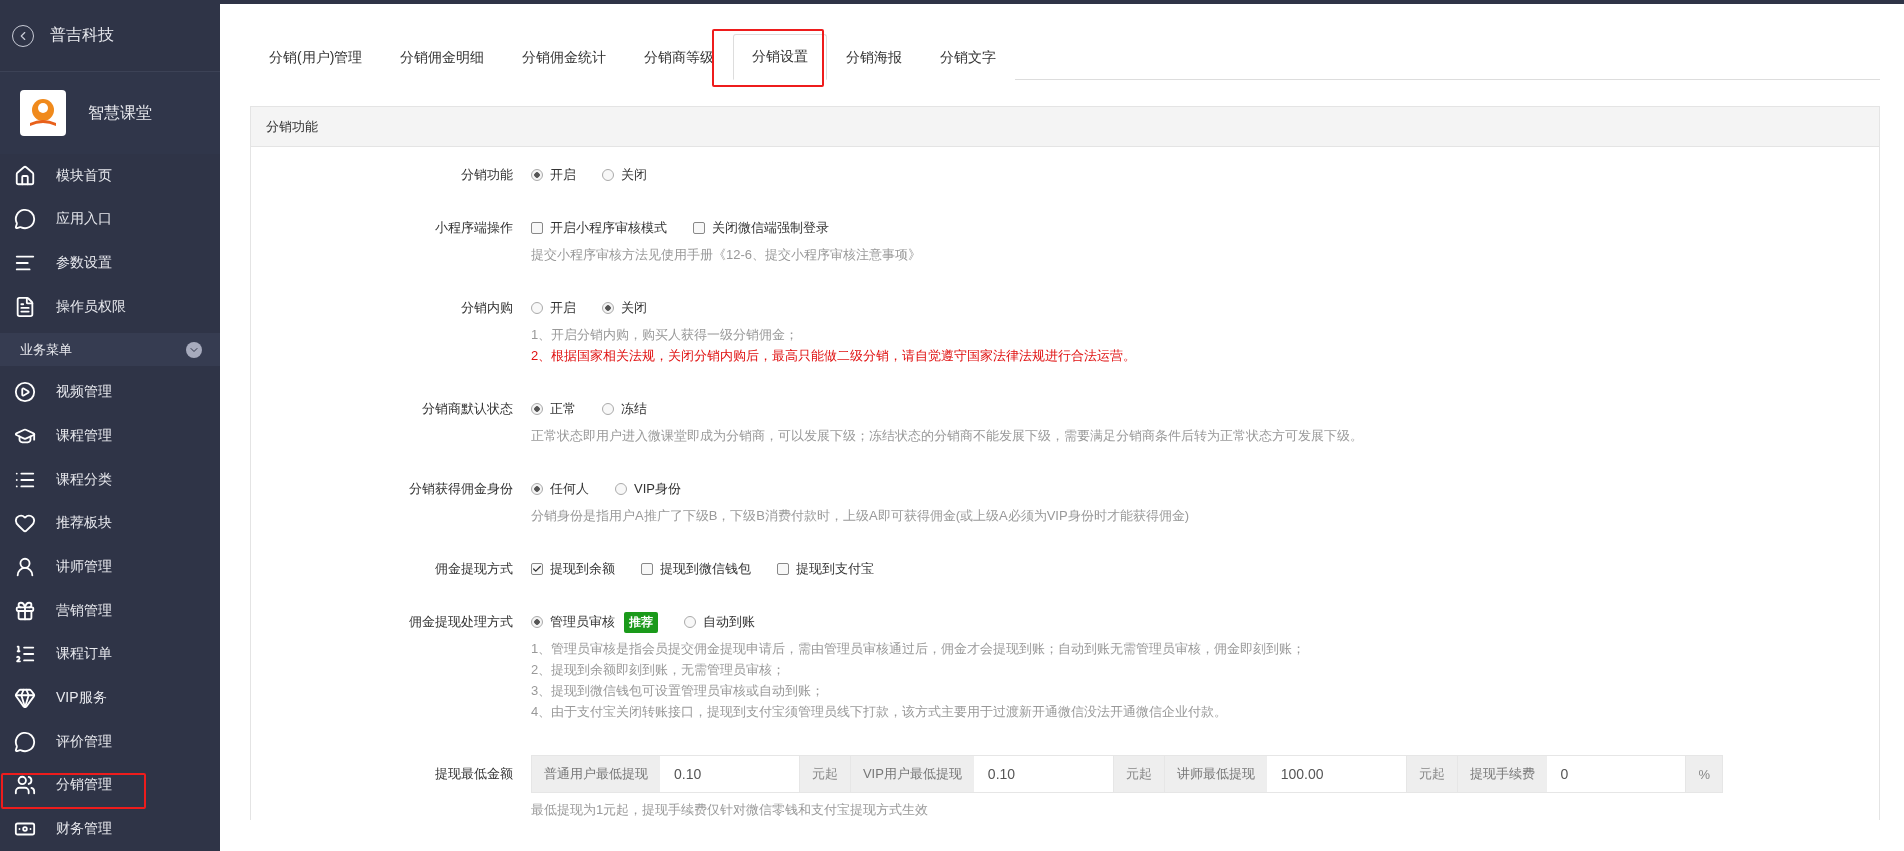  What do you see at coordinates (474, 774) in the screenshot?
I see `field-label: 提现最低金额` at bounding box center [474, 774].